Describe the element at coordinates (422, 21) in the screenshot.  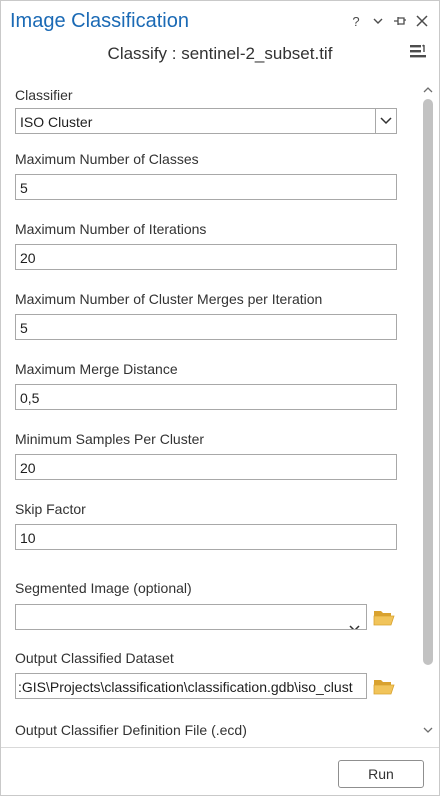
I see `close-icon` at that location.